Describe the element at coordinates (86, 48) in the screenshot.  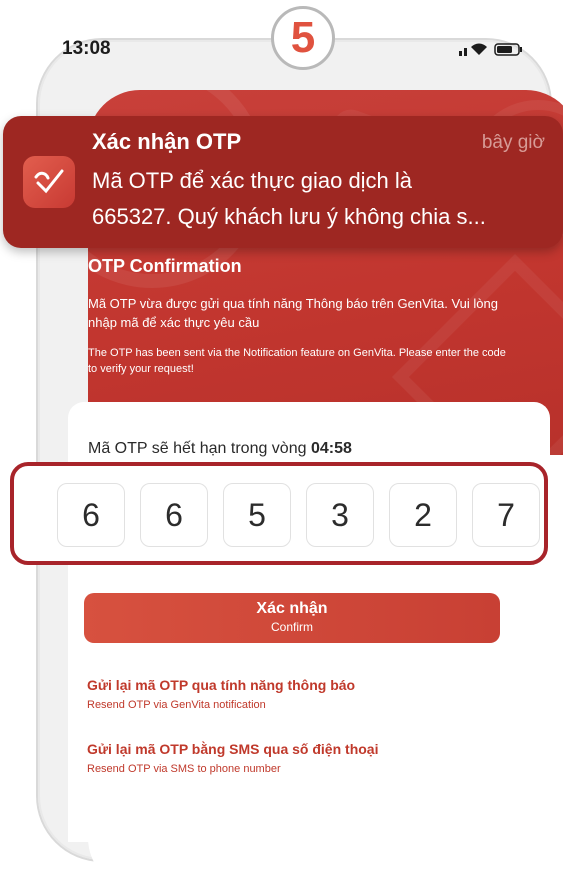
I see `status-time: 13:08` at that location.